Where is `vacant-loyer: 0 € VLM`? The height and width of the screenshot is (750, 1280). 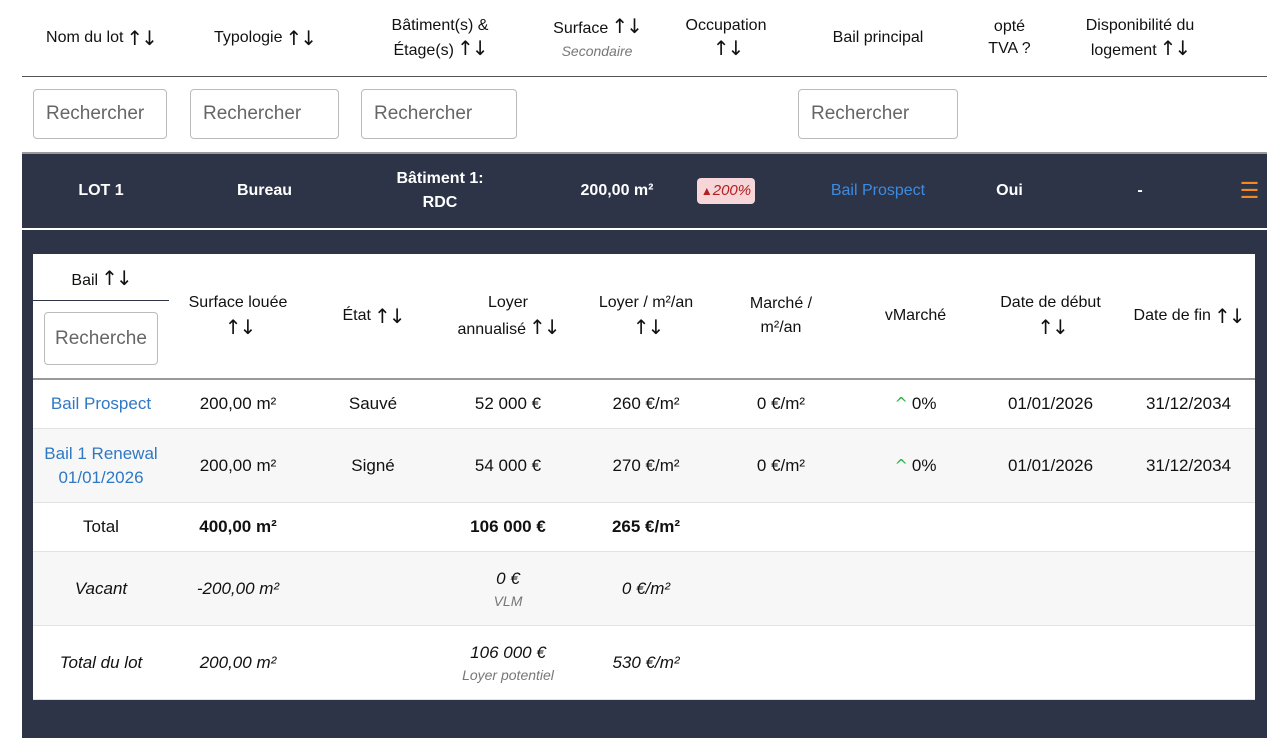 vacant-loyer: 0 € VLM is located at coordinates (508, 588).